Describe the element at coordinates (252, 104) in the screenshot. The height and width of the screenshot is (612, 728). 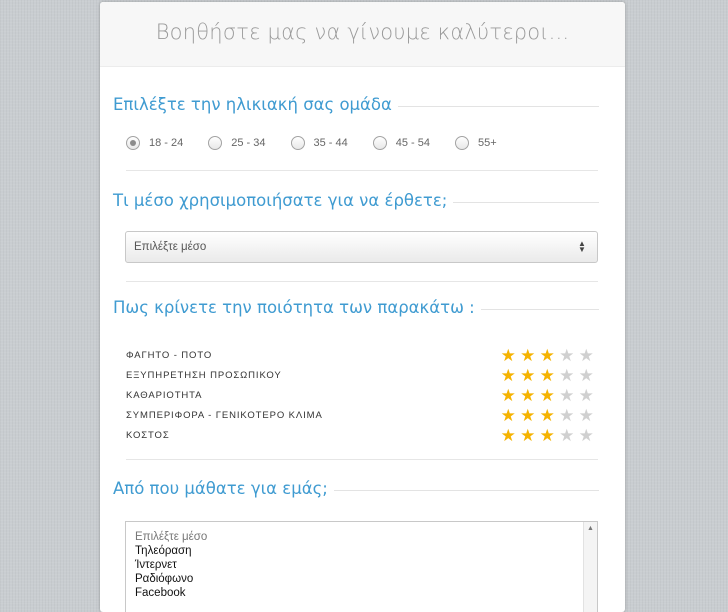
I see `age-section-label: Επιλέξτε την ηλικιακή σας ομάδα` at that location.